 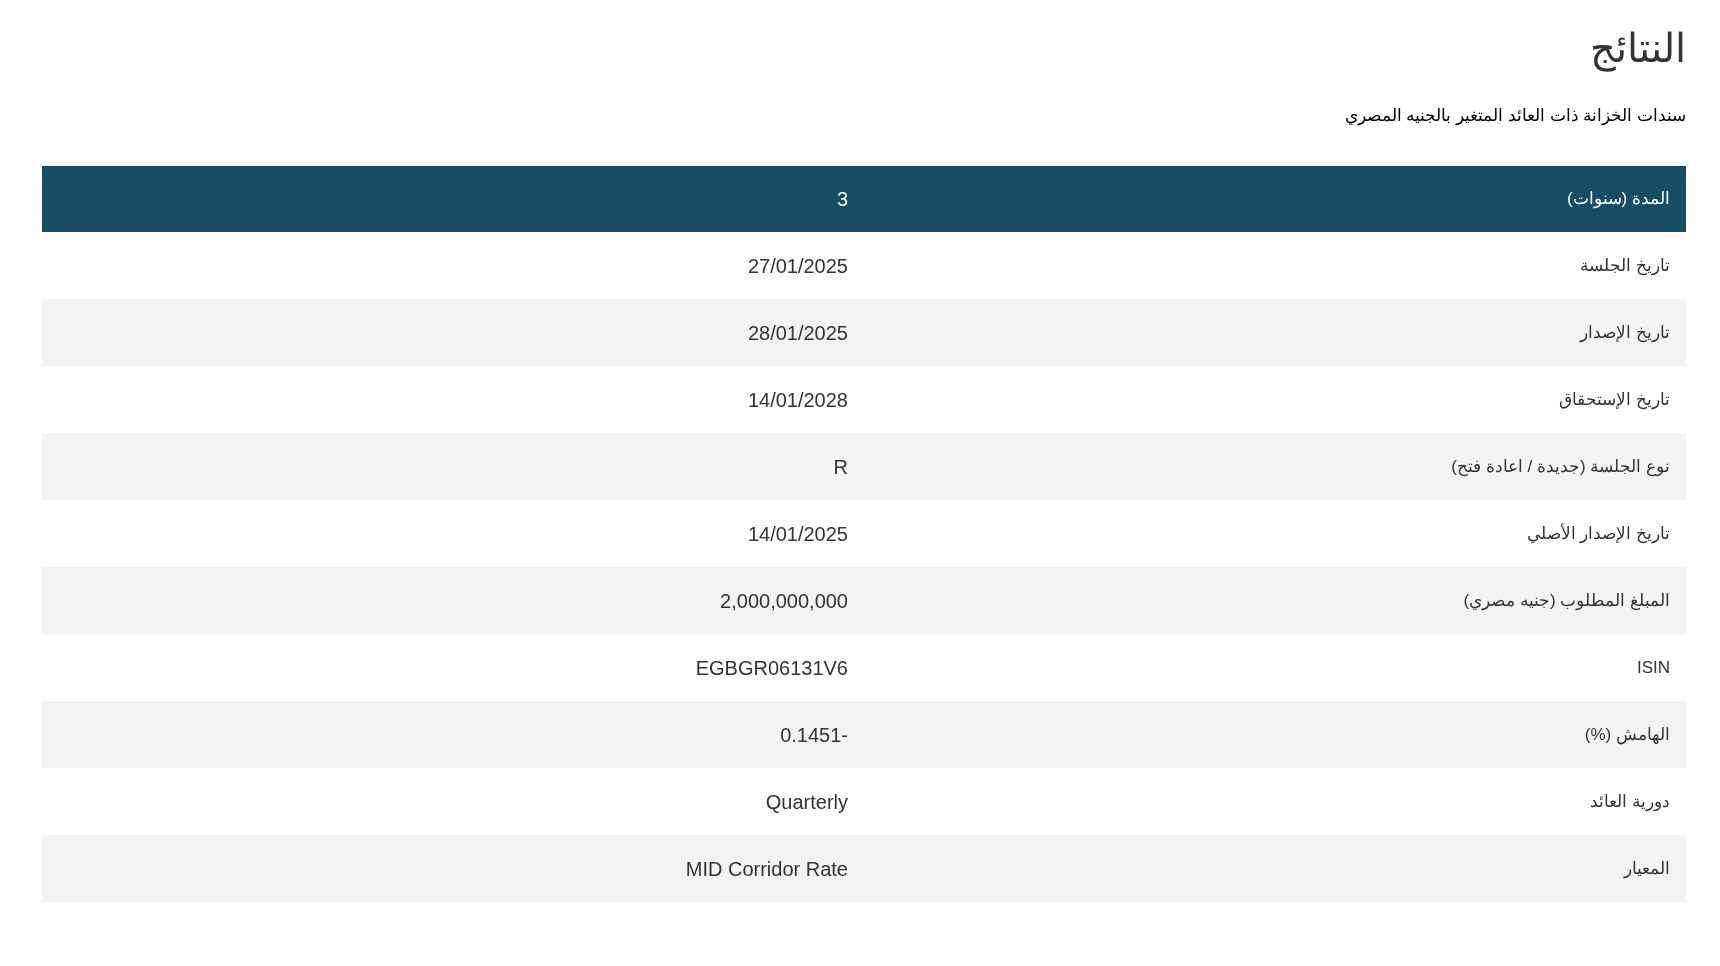 I want to click on row-label: دورية العائد, so click(x=1630, y=802).